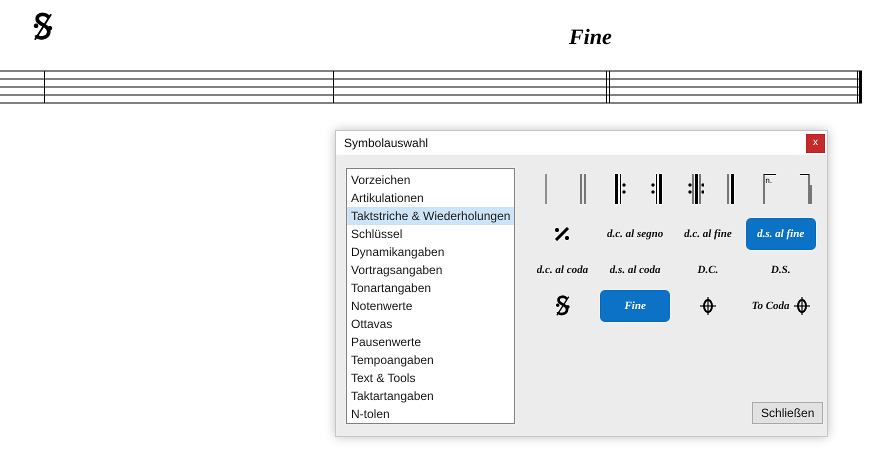 The width and height of the screenshot is (880, 465). Describe the element at coordinates (635, 270) in the screenshot. I see `symbol-option: d.s. al coda` at that location.